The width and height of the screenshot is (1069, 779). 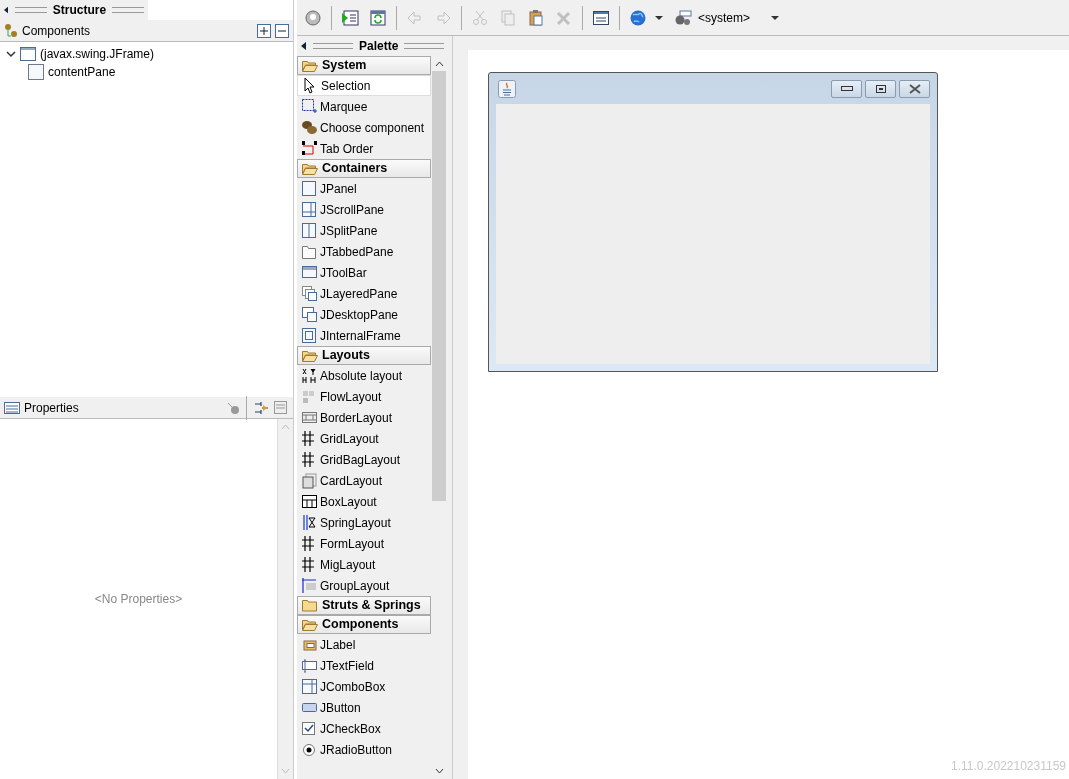 I want to click on dashed-square-icon, so click(x=309, y=106).